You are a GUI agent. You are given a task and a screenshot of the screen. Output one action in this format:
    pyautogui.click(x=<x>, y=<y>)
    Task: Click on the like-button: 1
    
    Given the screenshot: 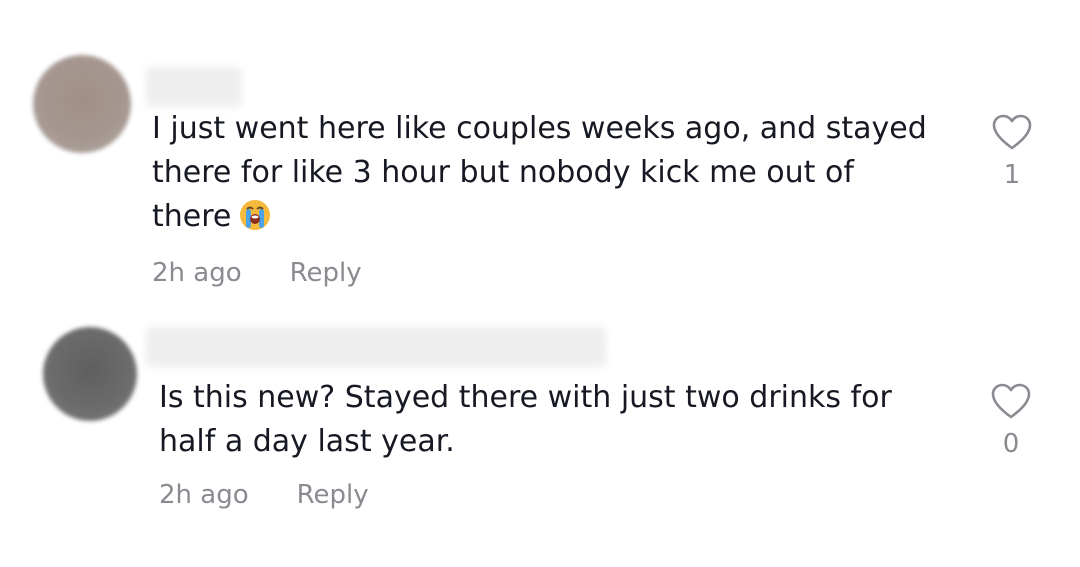 What is the action you would take?
    pyautogui.click(x=1012, y=152)
    